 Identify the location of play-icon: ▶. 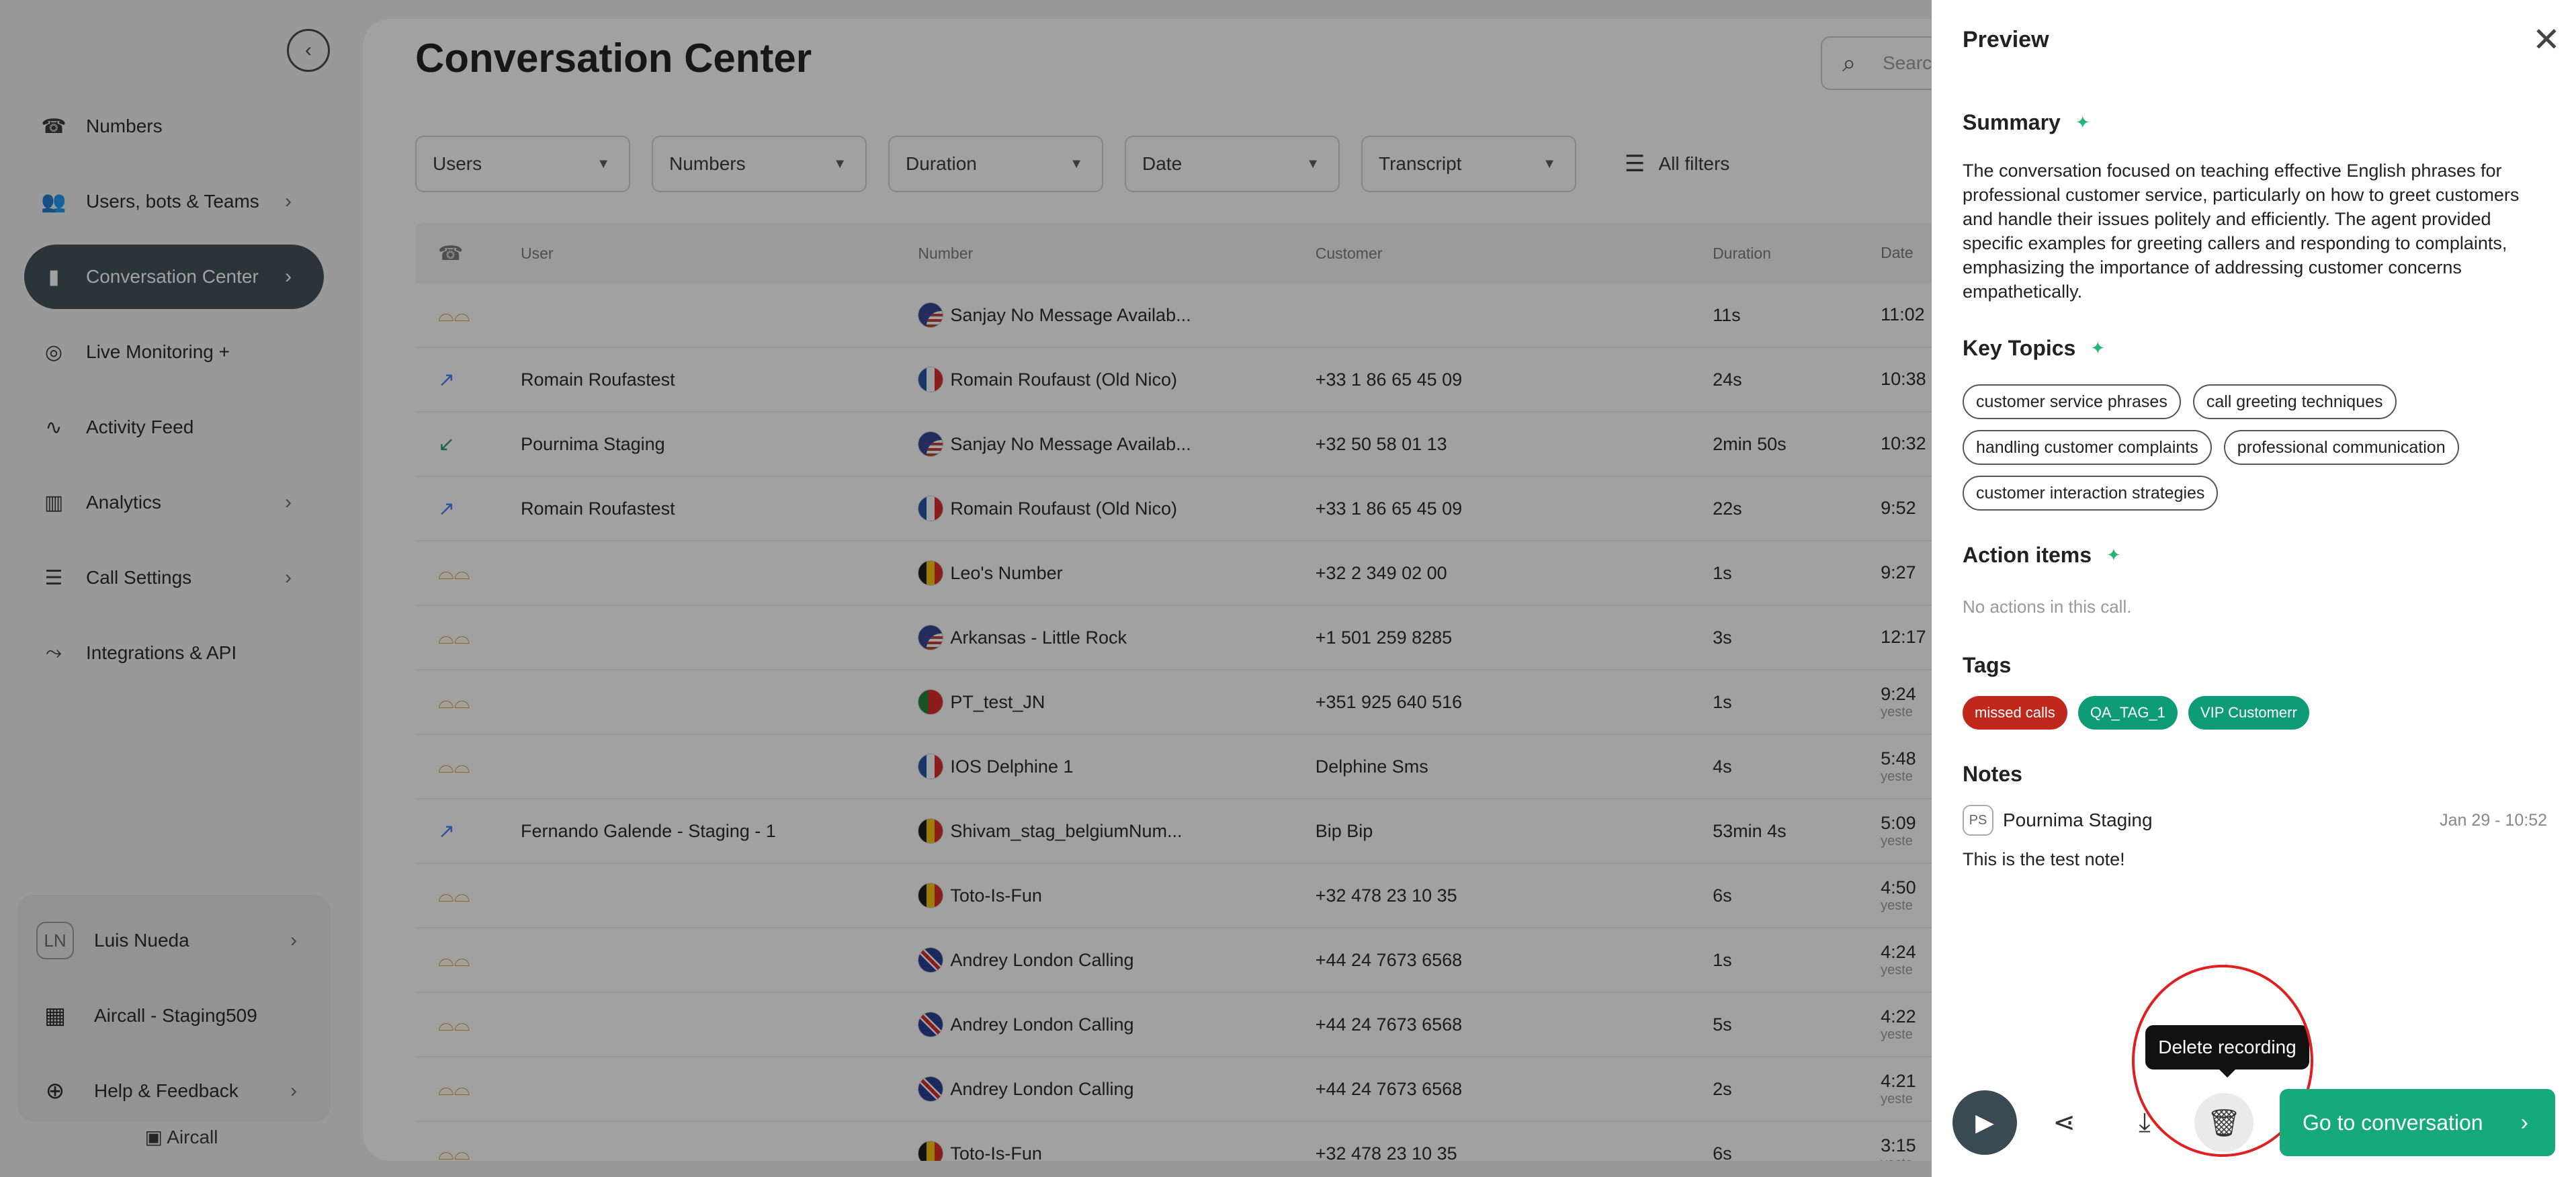
(1984, 1122).